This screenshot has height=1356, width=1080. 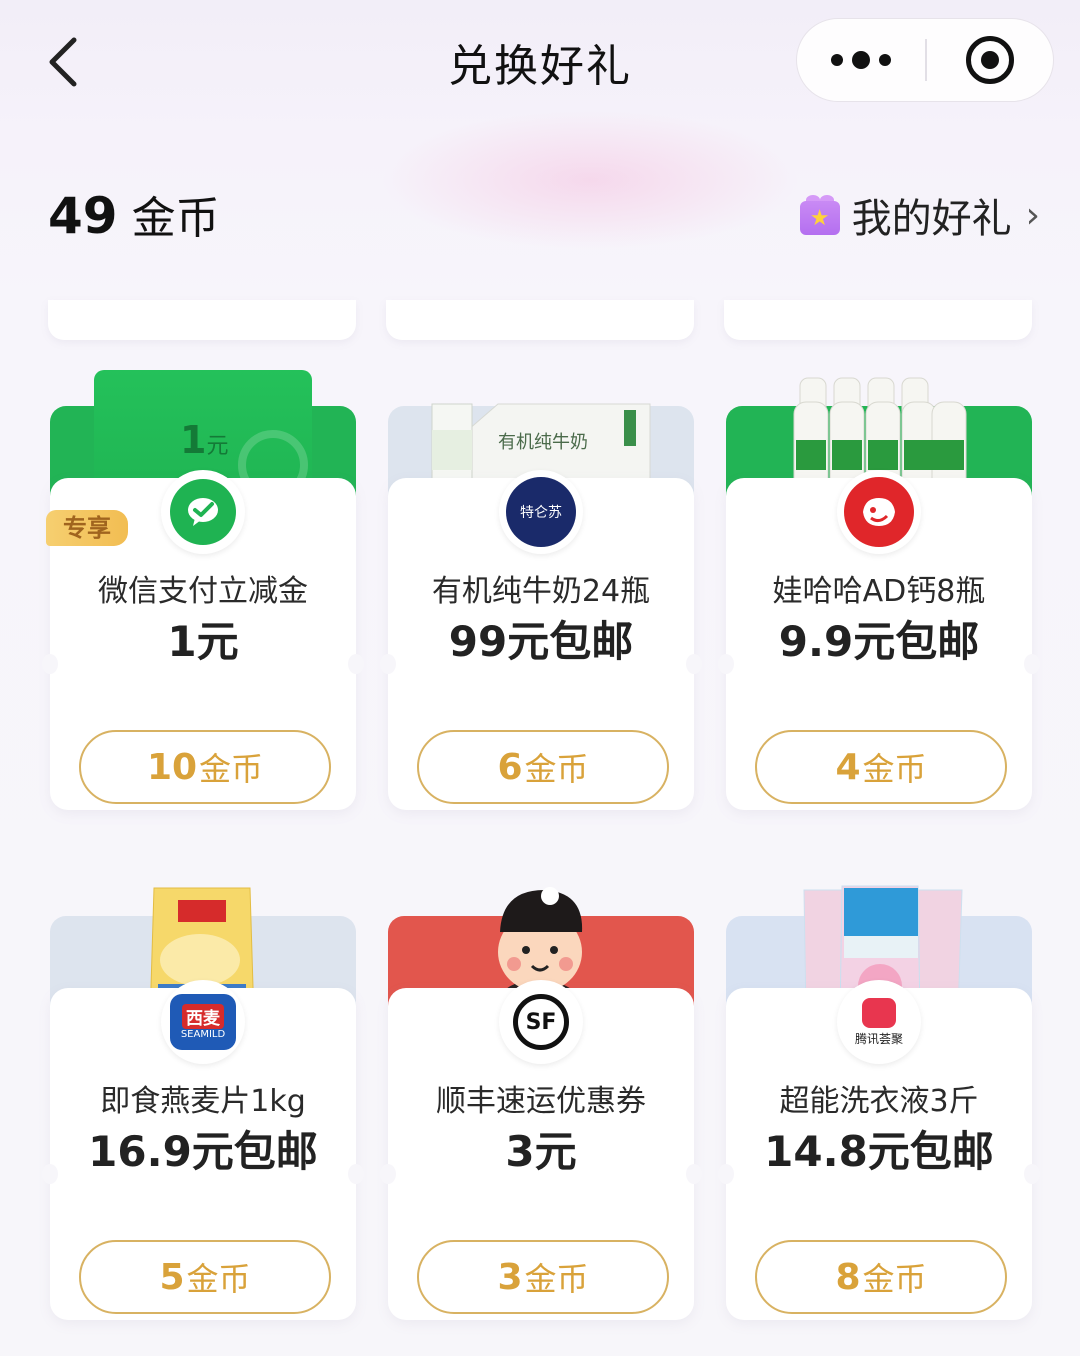 I want to click on svg-text: 有机纯牛奶, so click(x=543, y=442).